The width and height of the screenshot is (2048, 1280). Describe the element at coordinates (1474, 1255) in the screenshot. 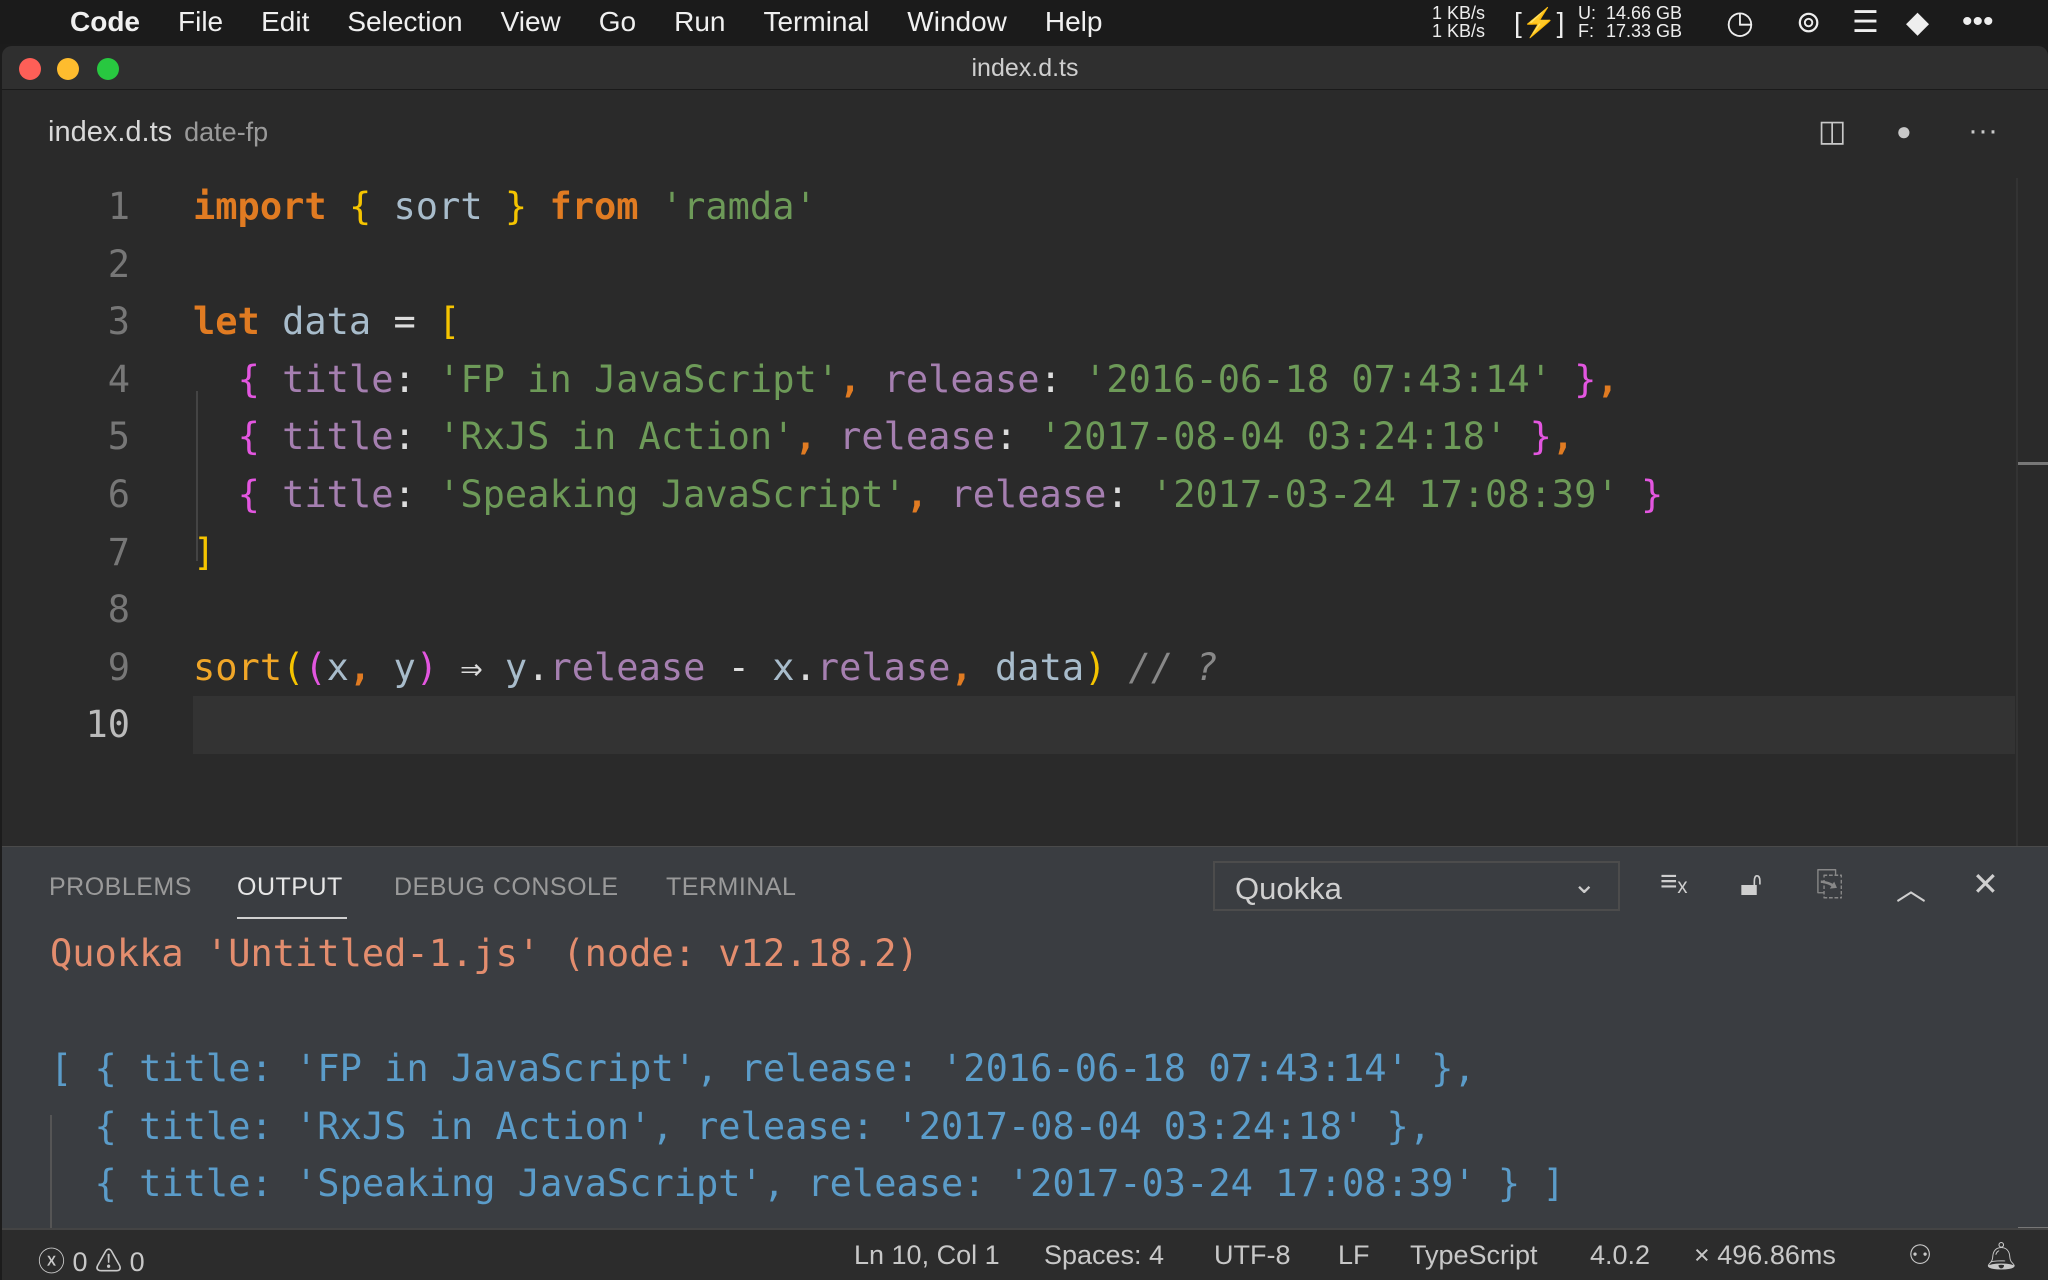

I see `language-mode: TypeScript` at that location.